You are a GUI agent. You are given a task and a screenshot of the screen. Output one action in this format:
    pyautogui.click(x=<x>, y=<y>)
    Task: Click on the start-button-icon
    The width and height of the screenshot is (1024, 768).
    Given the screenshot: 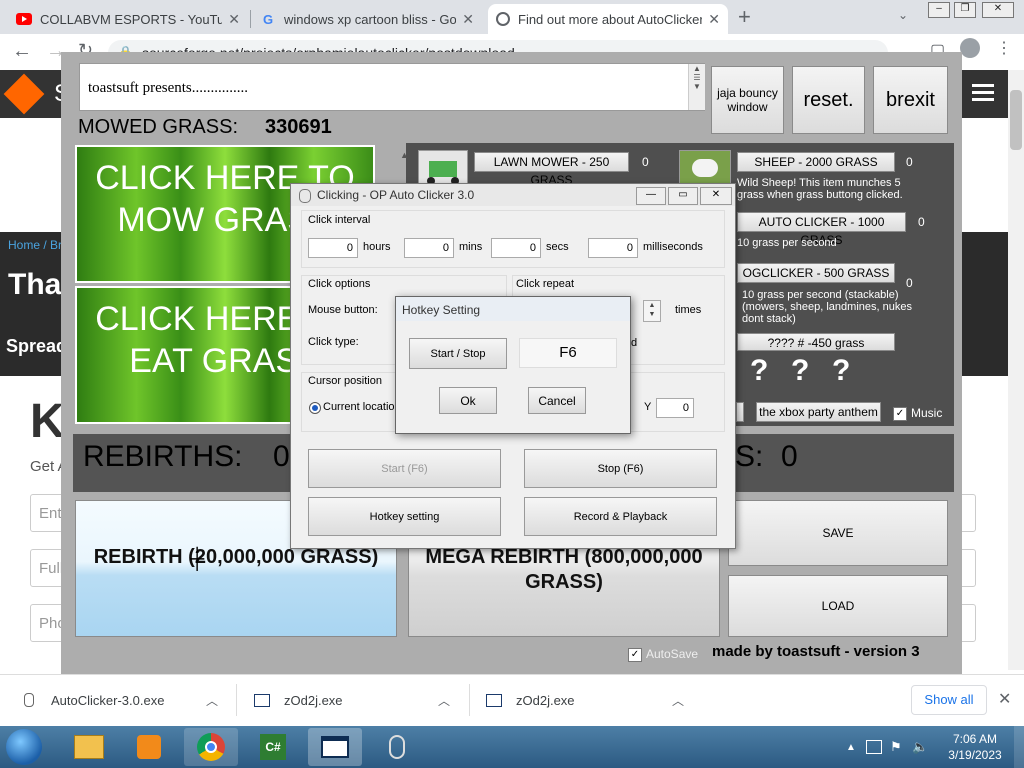 What is the action you would take?
    pyautogui.click(x=24, y=747)
    